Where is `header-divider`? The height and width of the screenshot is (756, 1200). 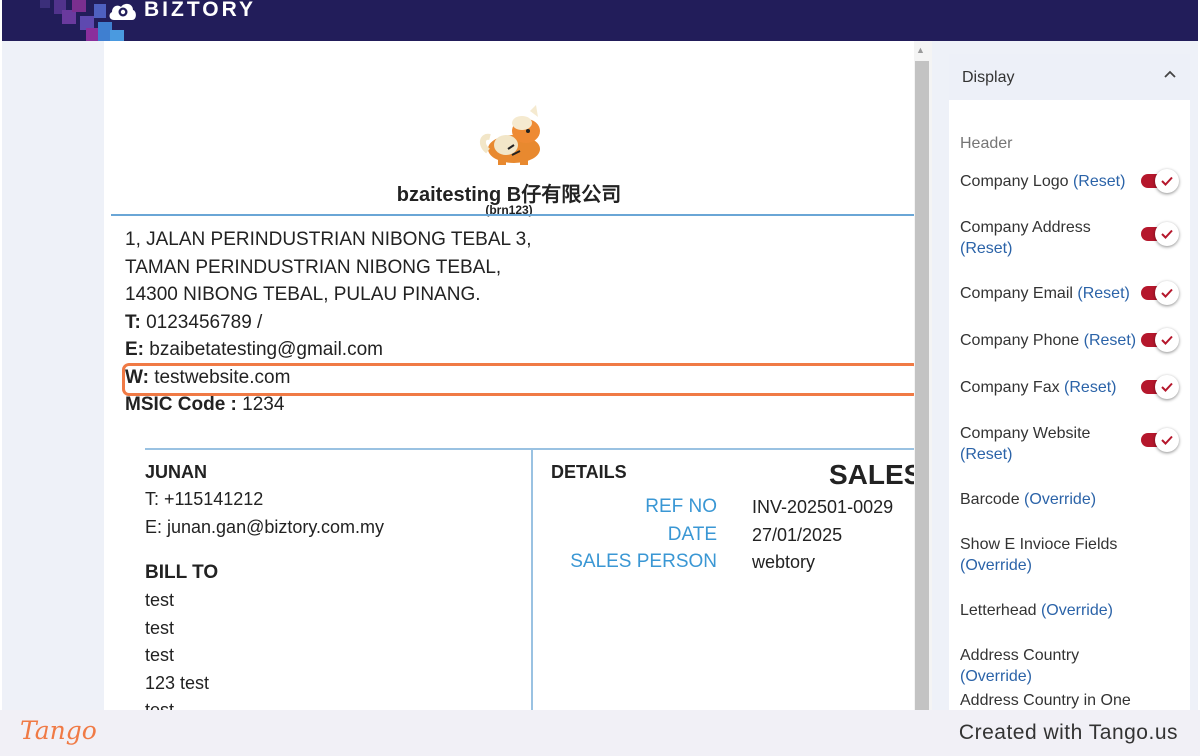 header-divider is located at coordinates (512, 215).